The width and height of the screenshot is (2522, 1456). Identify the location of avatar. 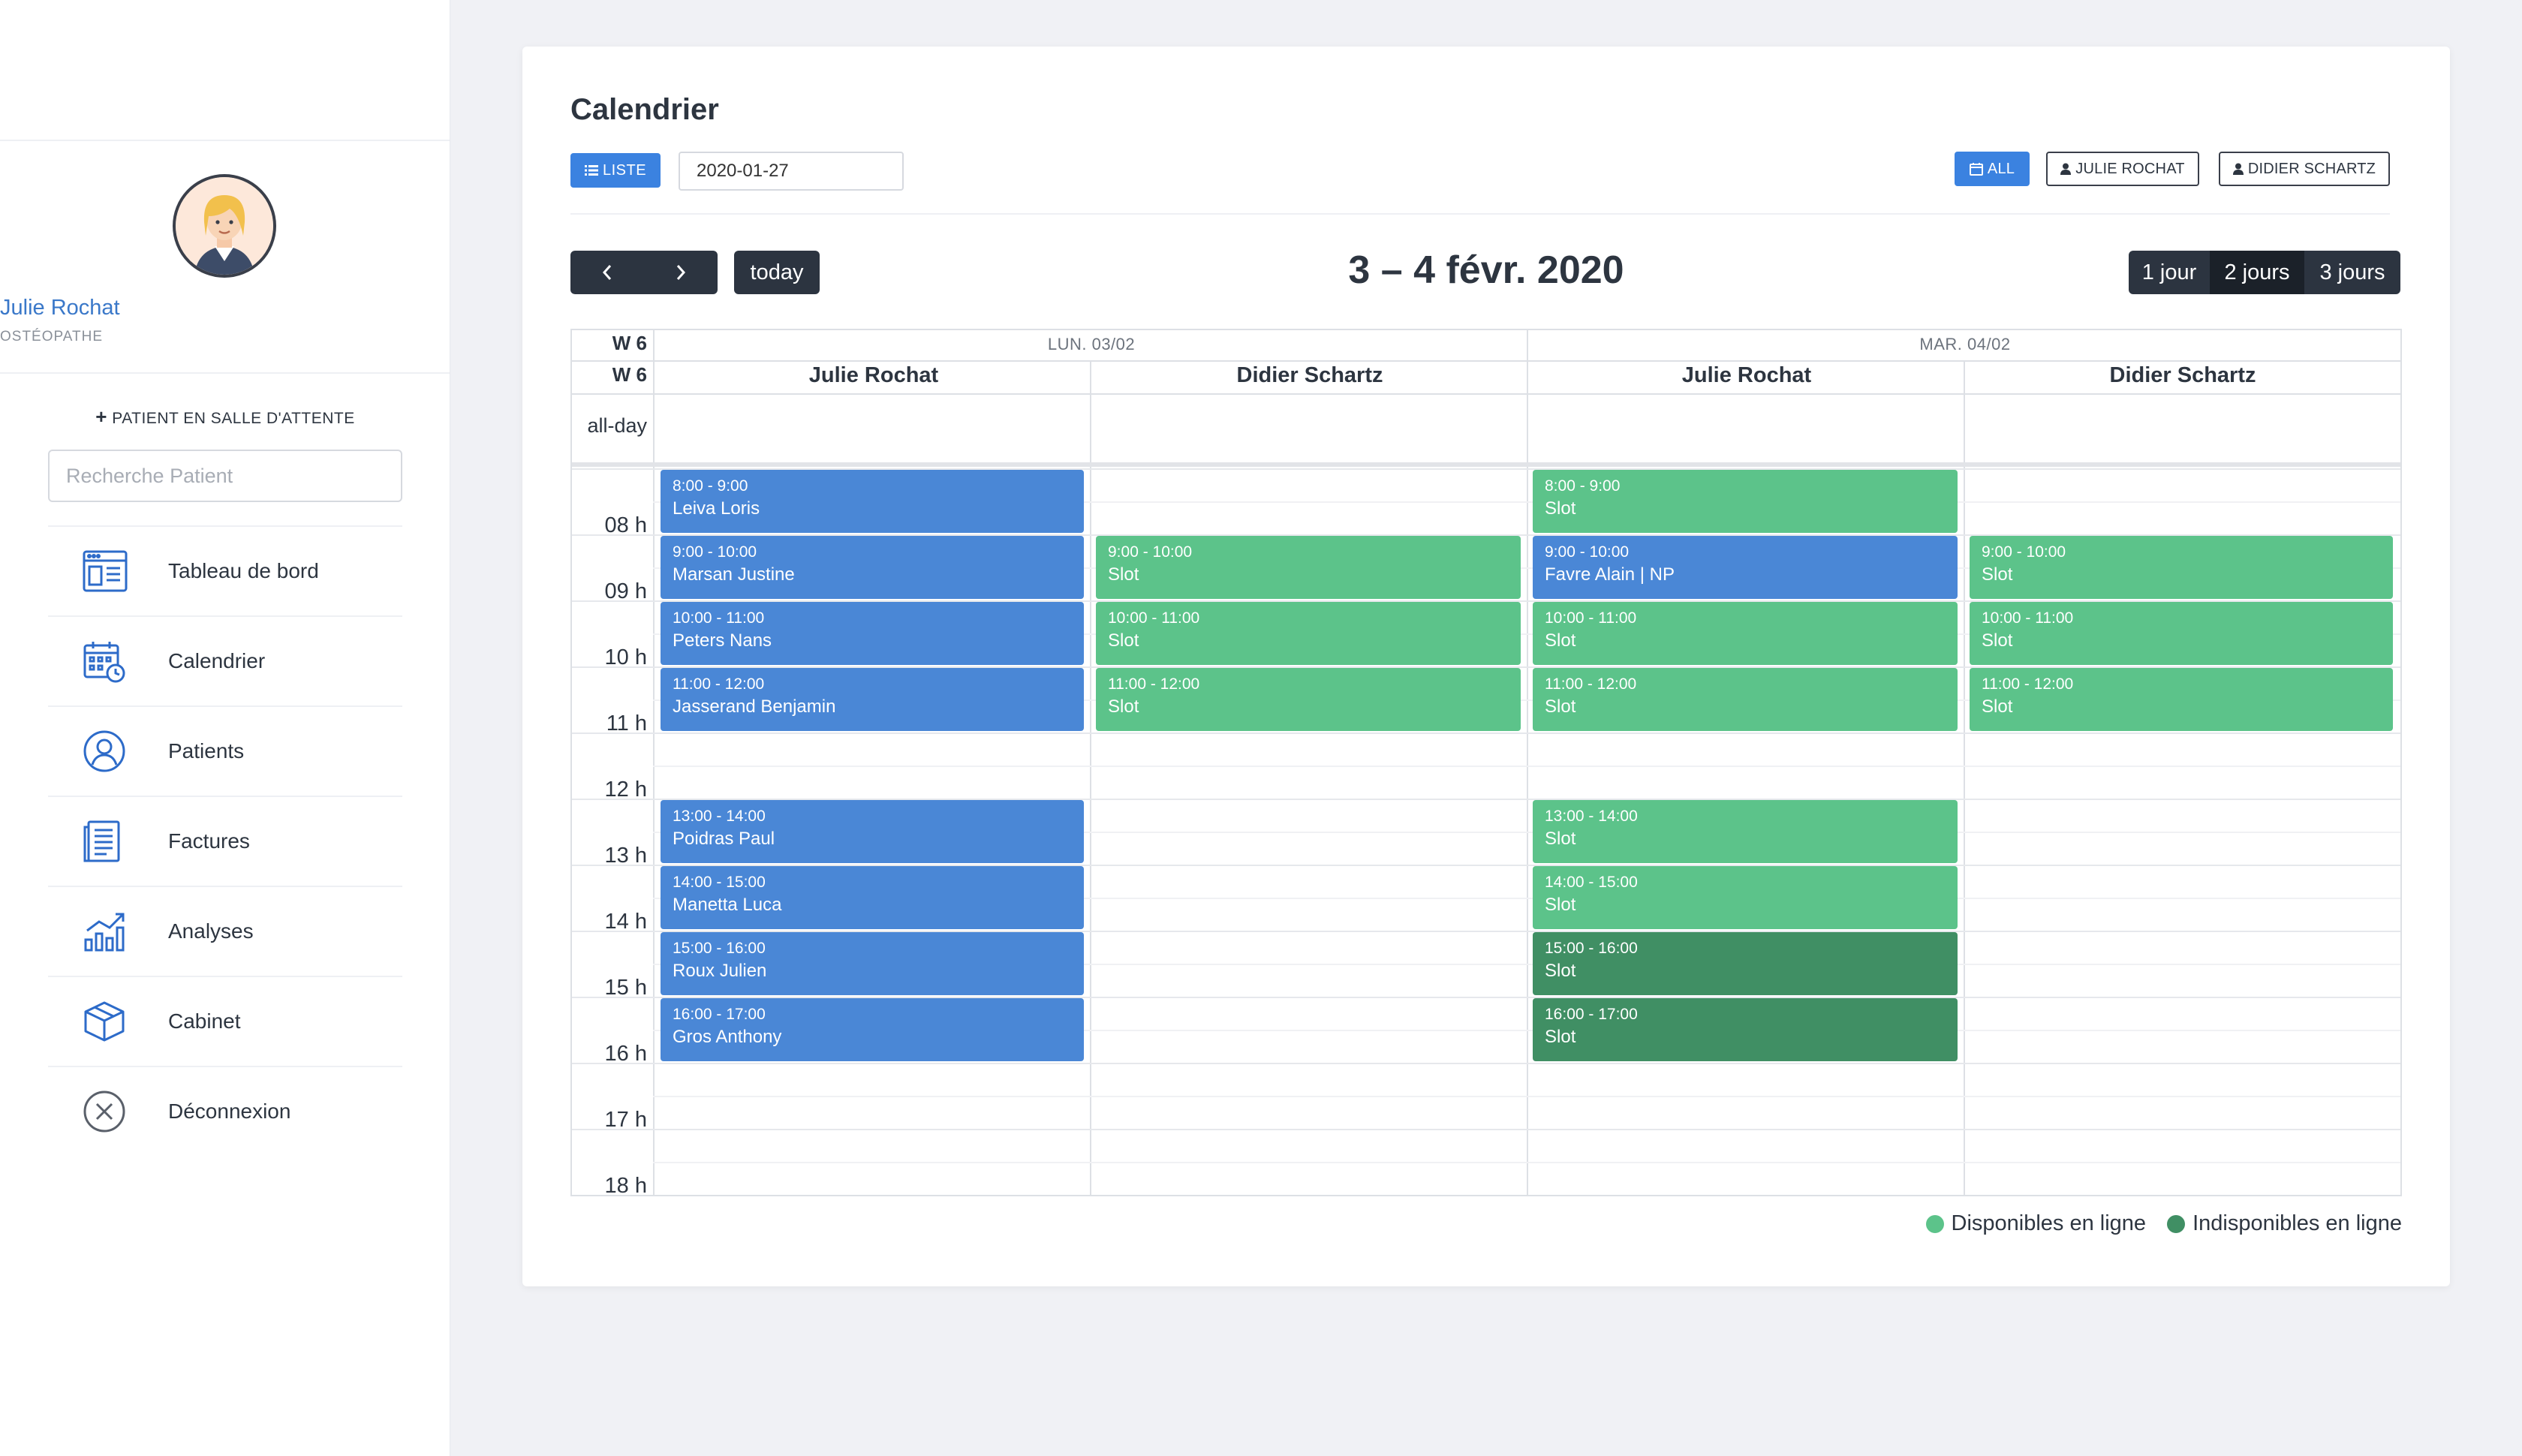
(224, 226).